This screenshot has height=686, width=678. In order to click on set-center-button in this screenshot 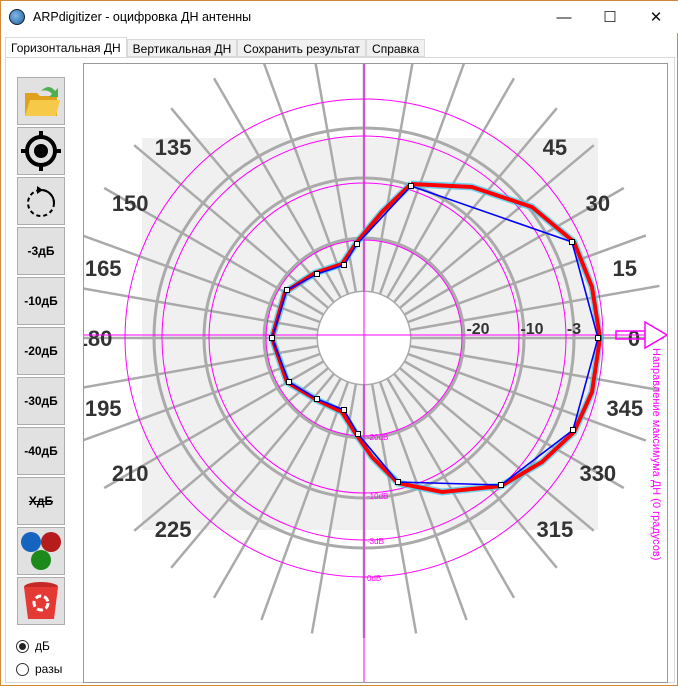, I will do `click(41, 151)`.